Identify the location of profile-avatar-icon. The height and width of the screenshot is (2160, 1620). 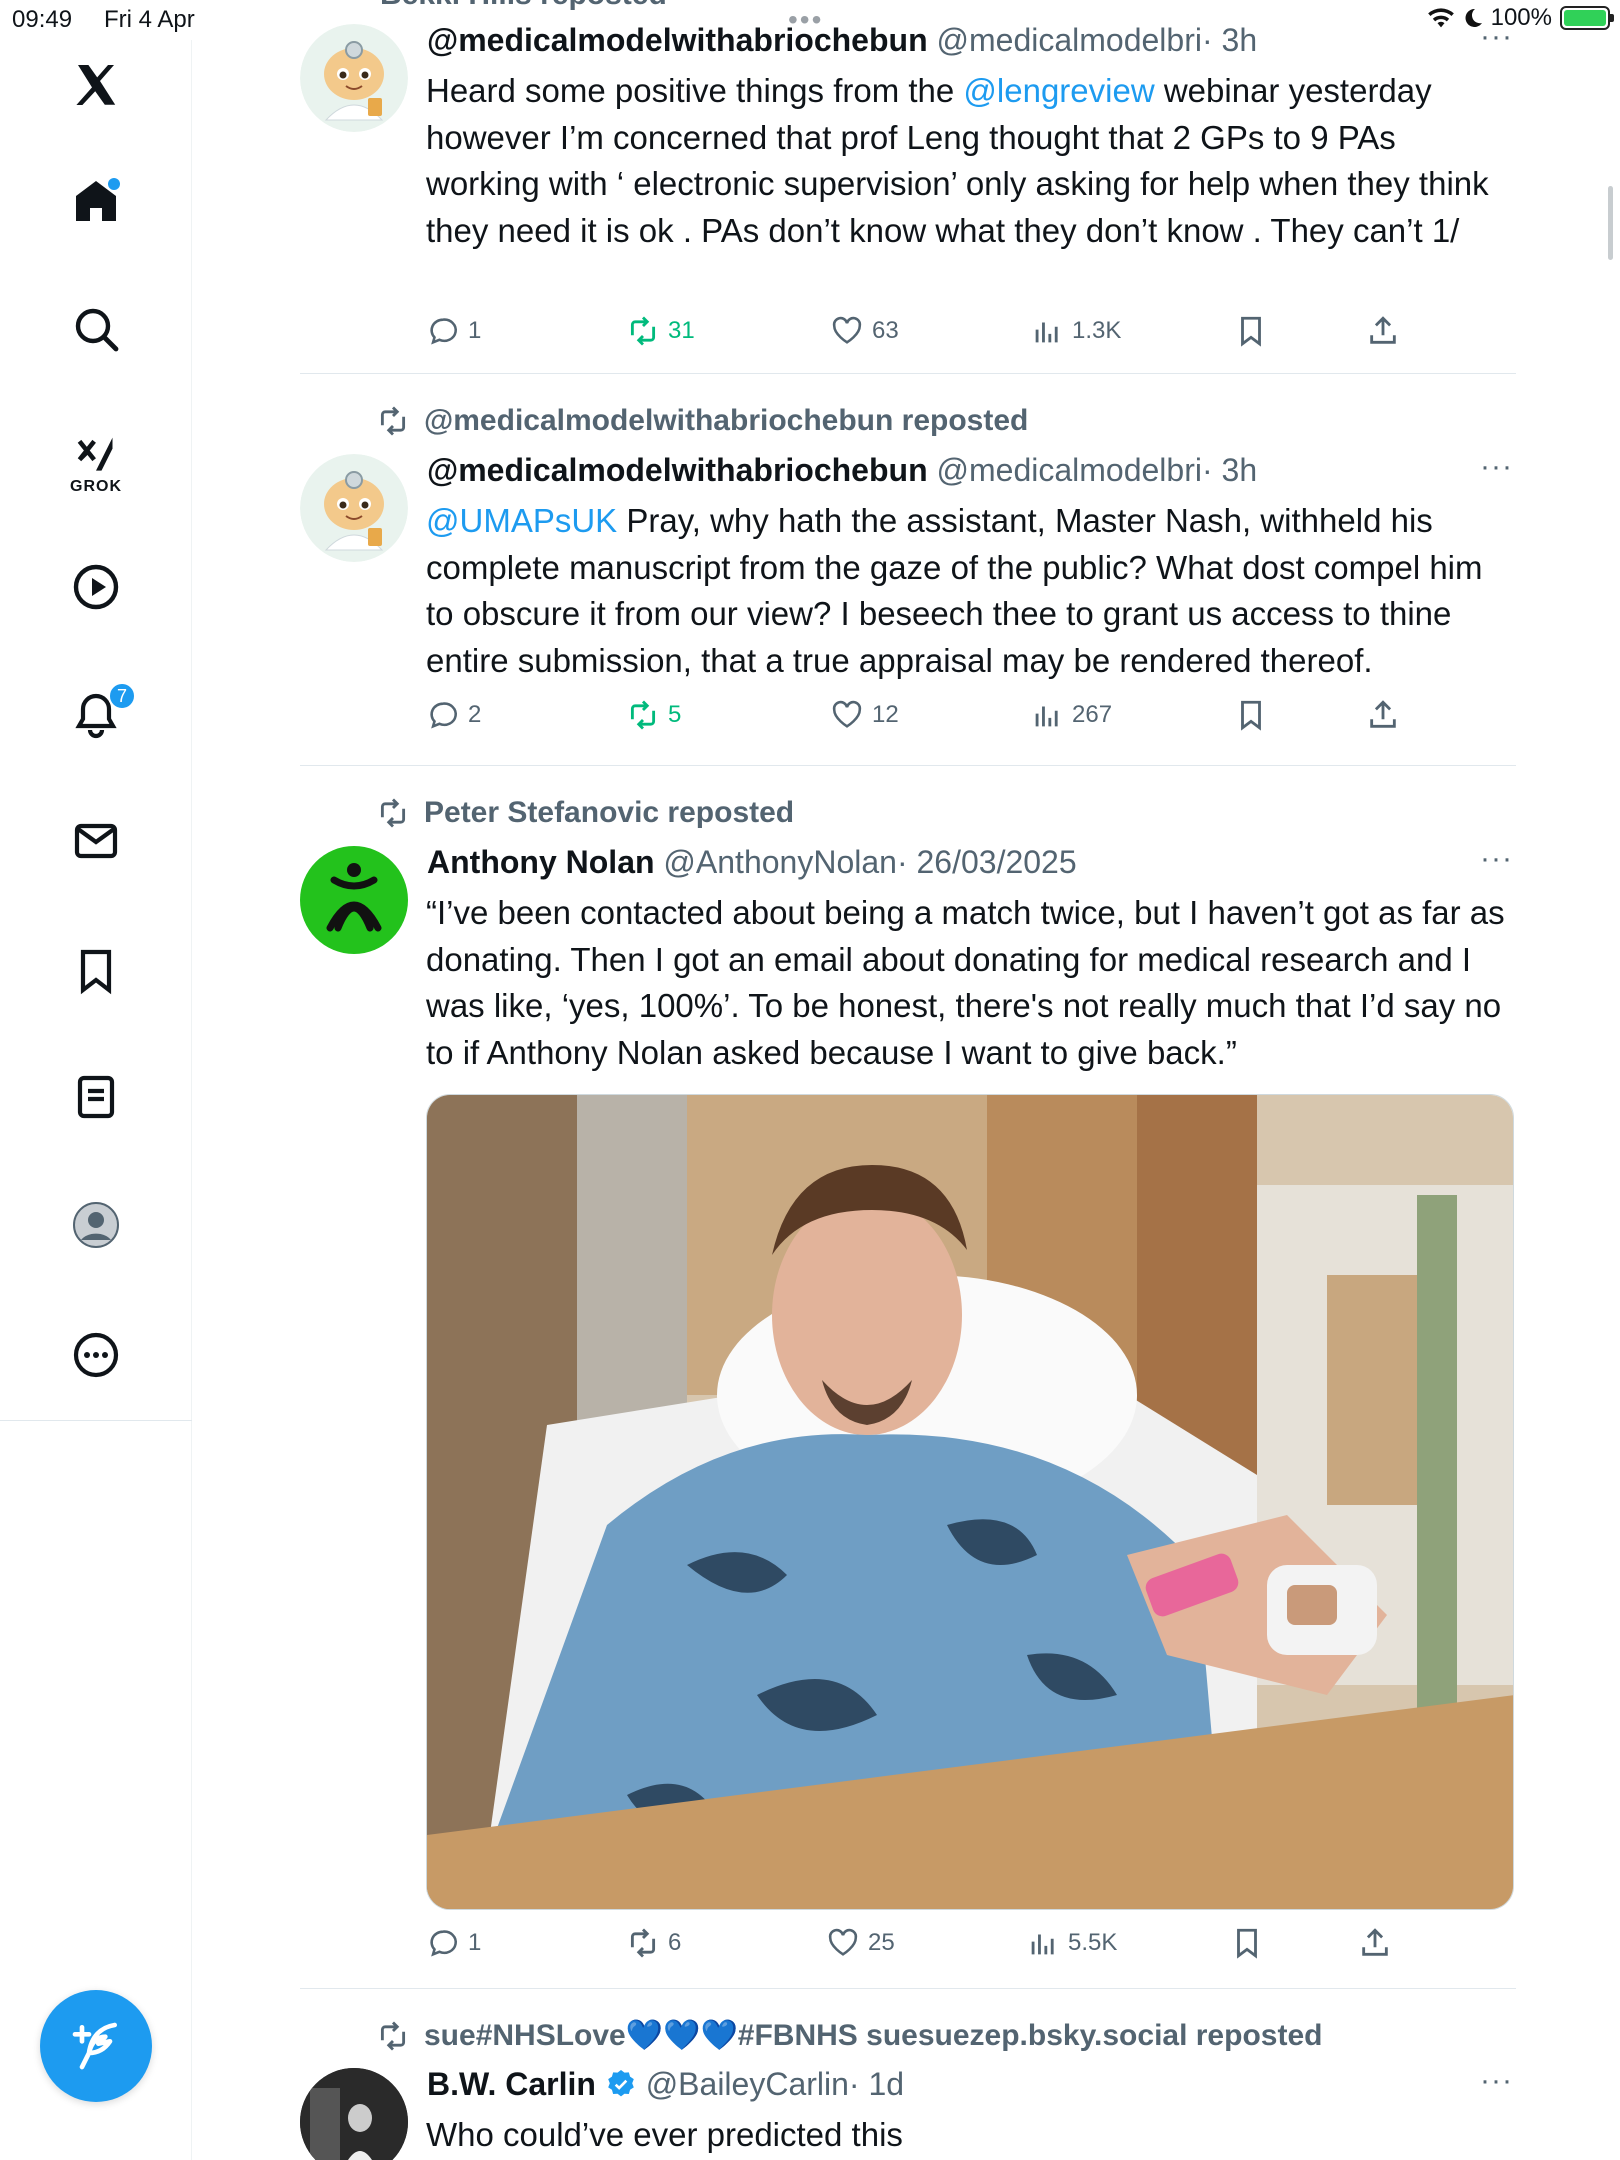
(96, 1225).